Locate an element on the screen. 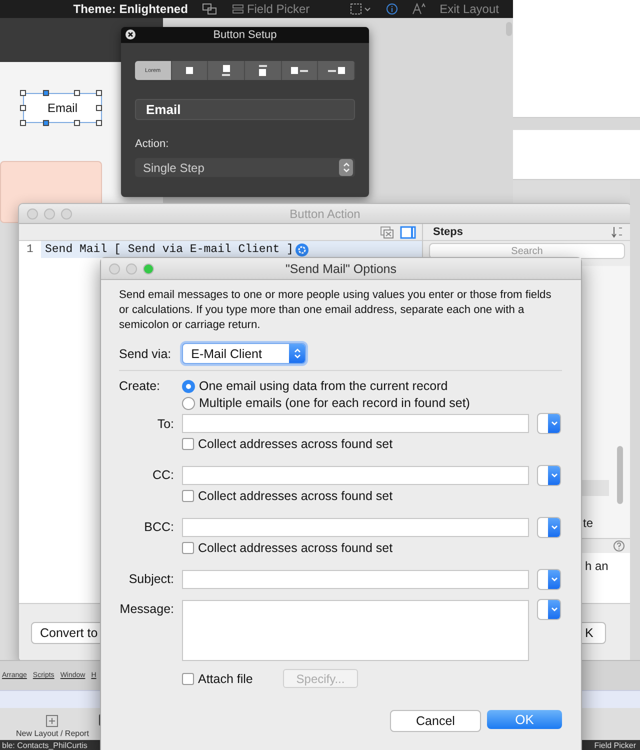 This screenshot has width=640, height=750. new-layout-button: New Layout / Report is located at coordinates (52, 726).